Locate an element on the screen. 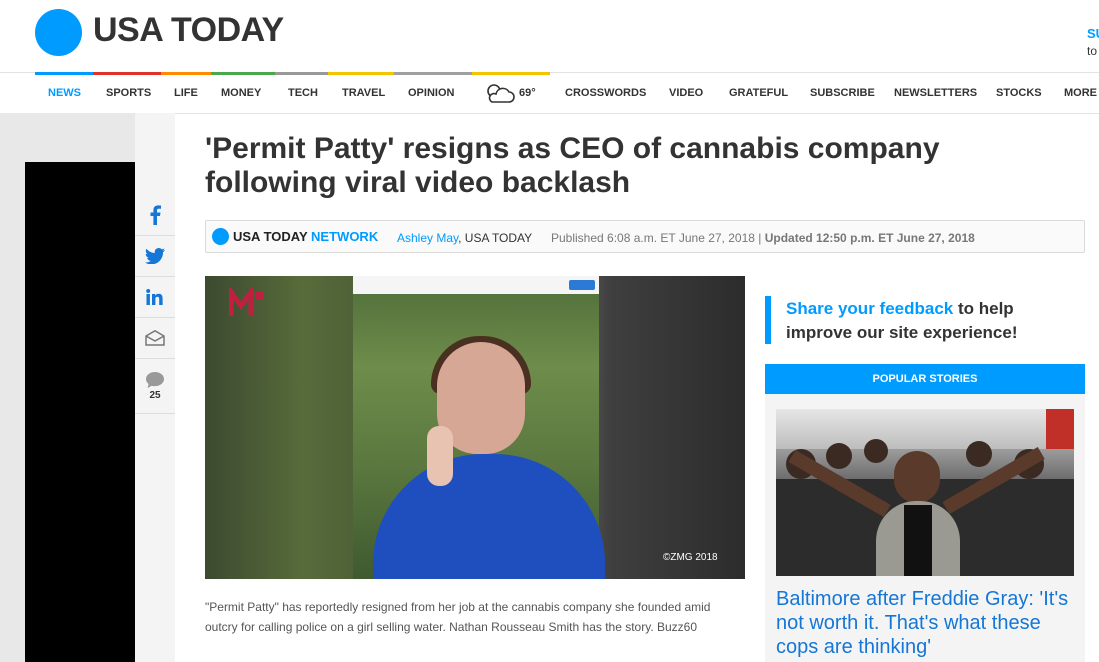 The image size is (1099, 662). nav-sports: SPORTS is located at coordinates (128, 93).